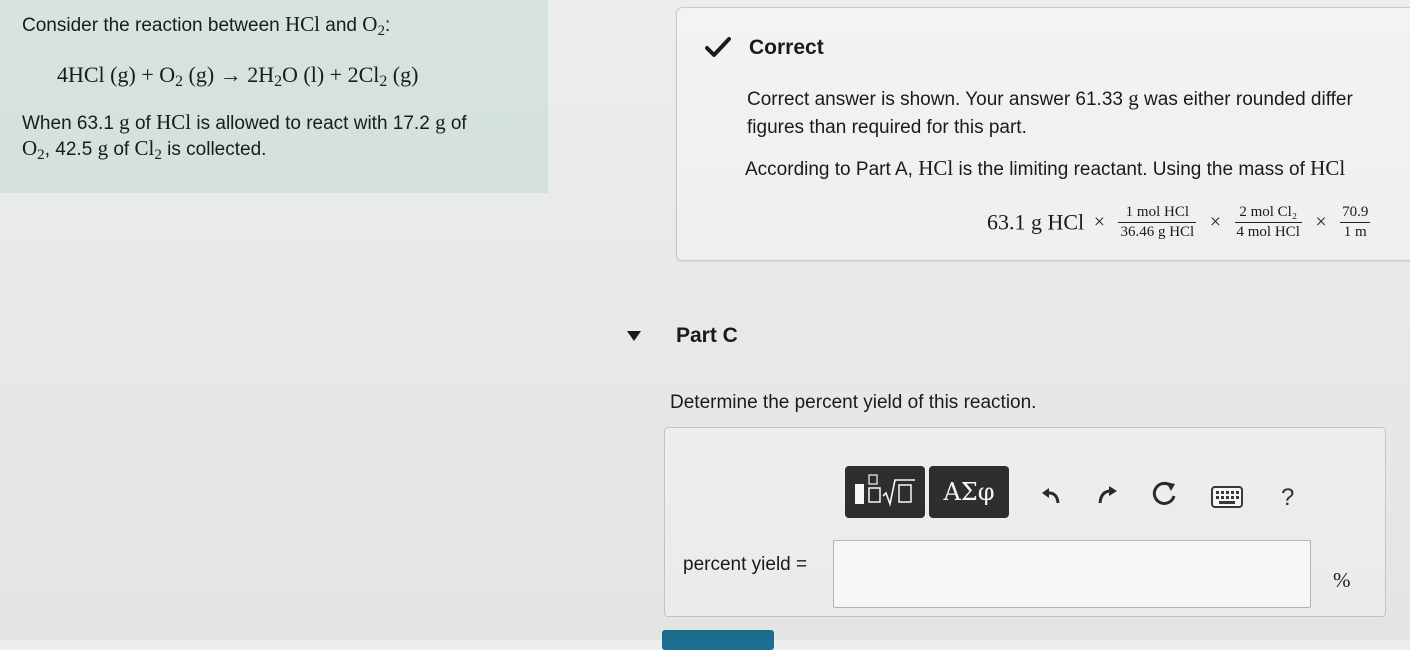 Image resolution: width=1410 pixels, height=650 pixels. I want to click on check-icon, so click(718, 47).